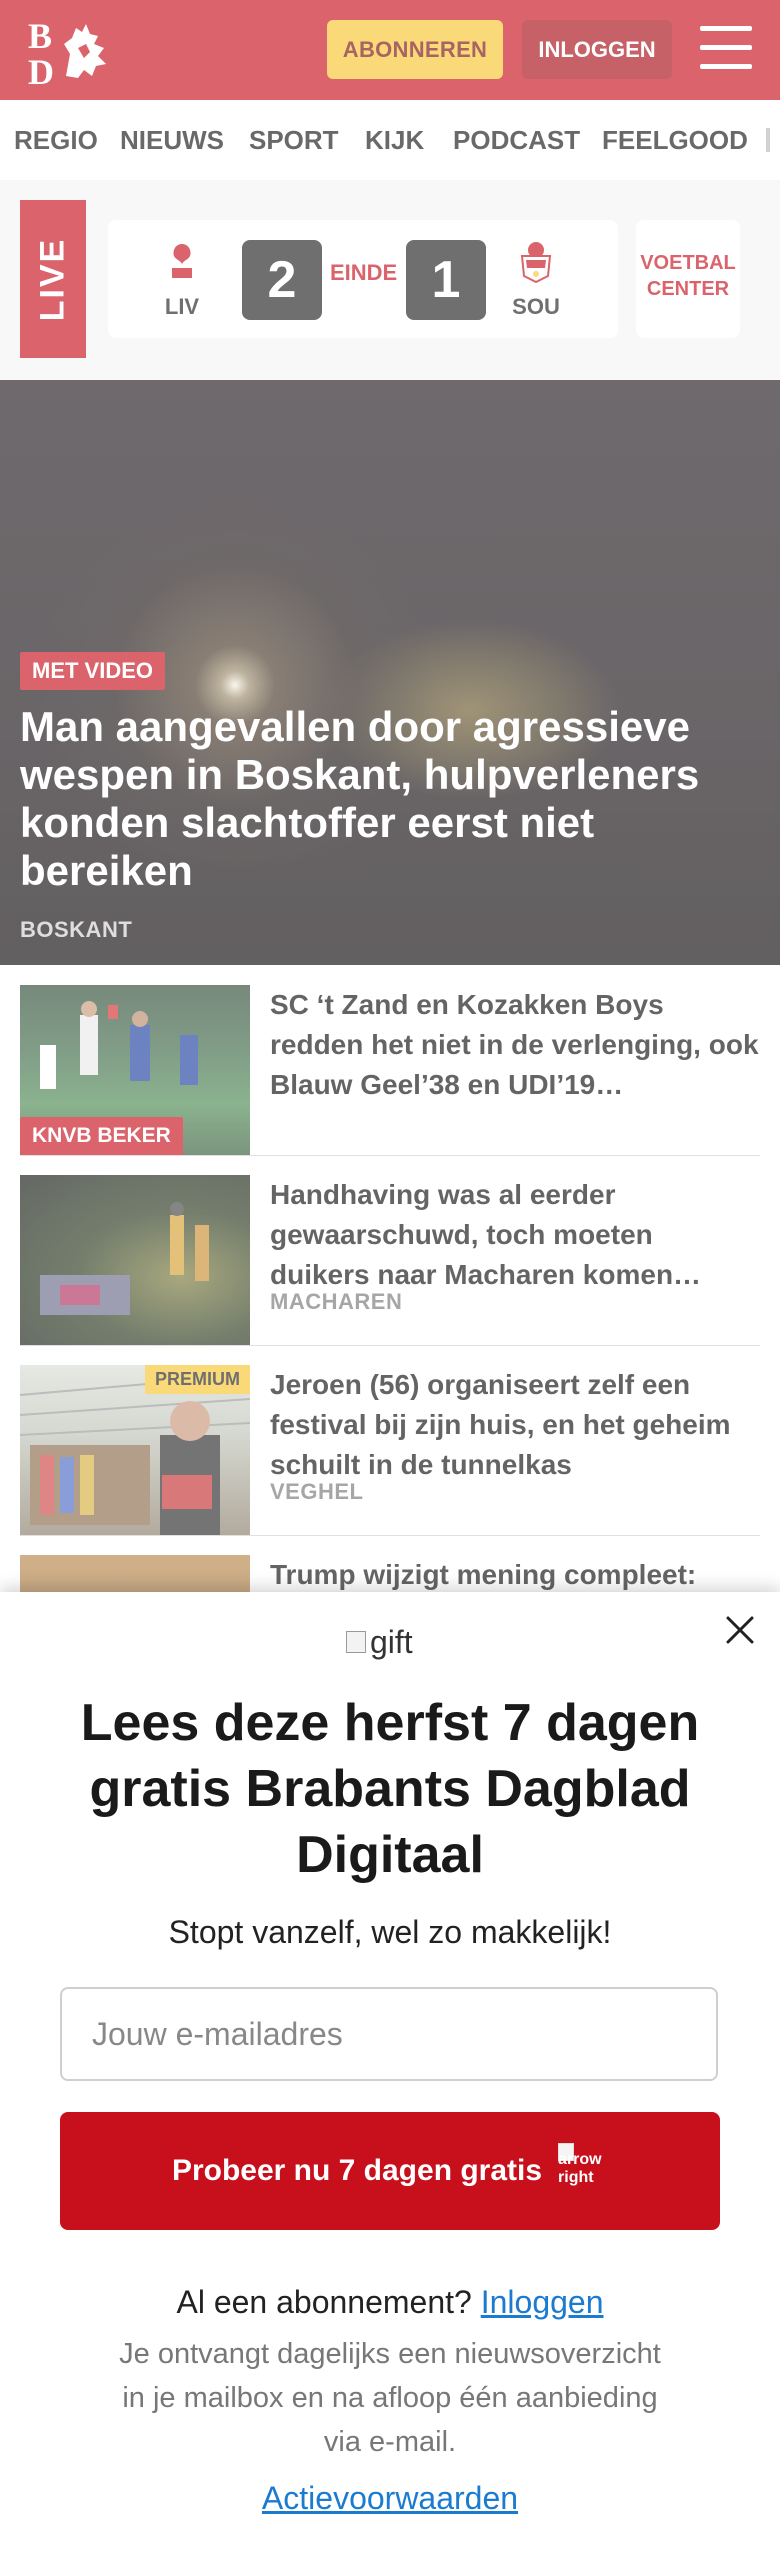  I want to click on close-icon, so click(740, 1630).